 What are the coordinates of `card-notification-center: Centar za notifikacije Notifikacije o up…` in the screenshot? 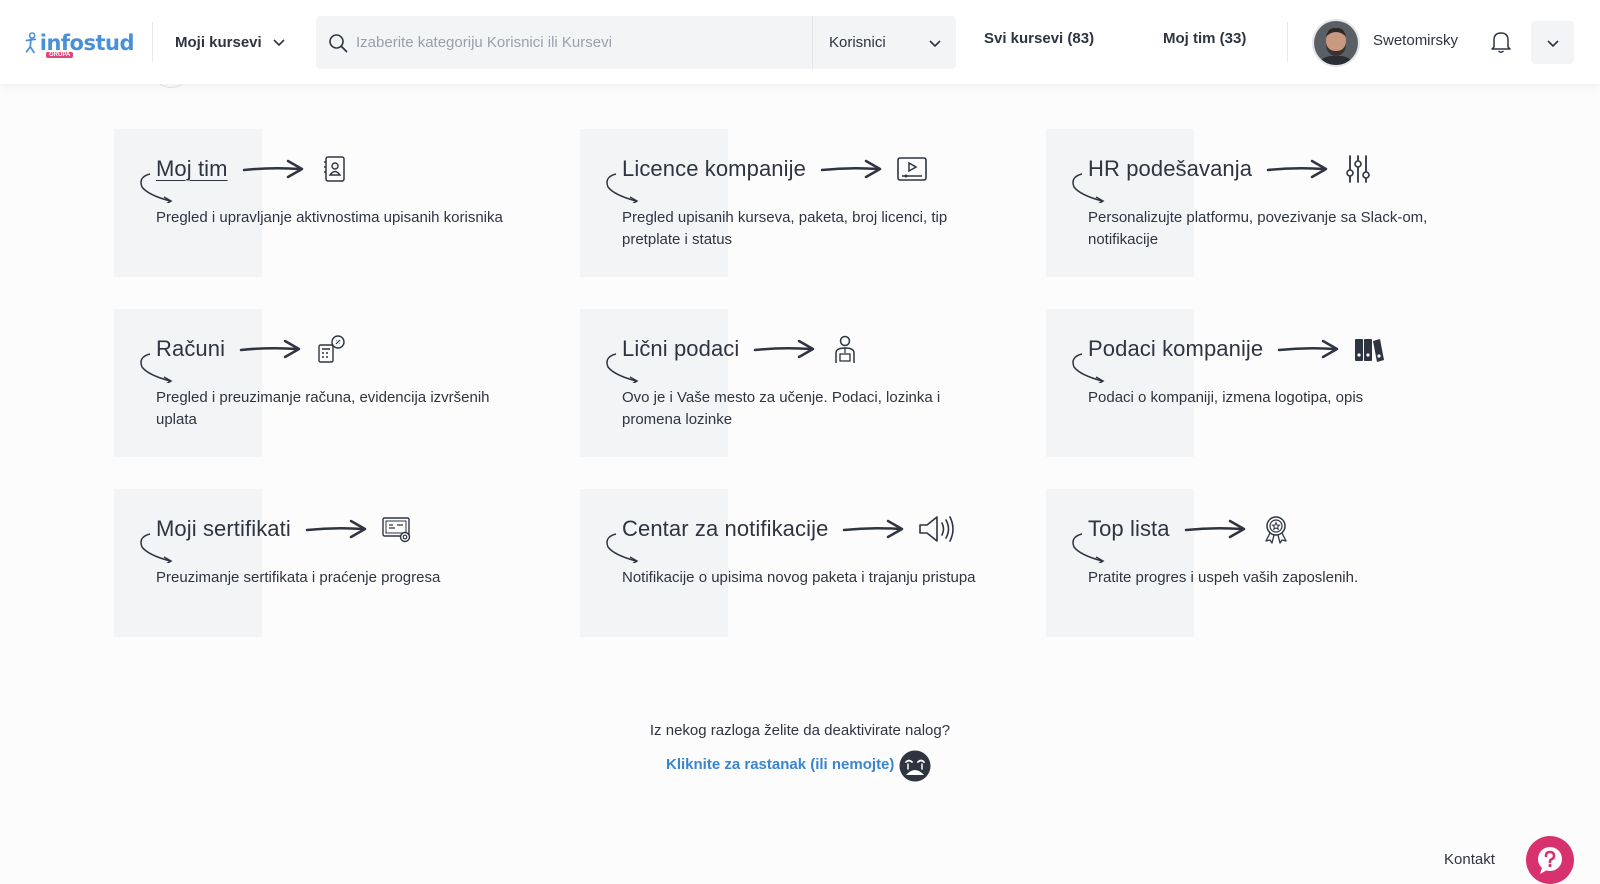 It's located at (800, 563).